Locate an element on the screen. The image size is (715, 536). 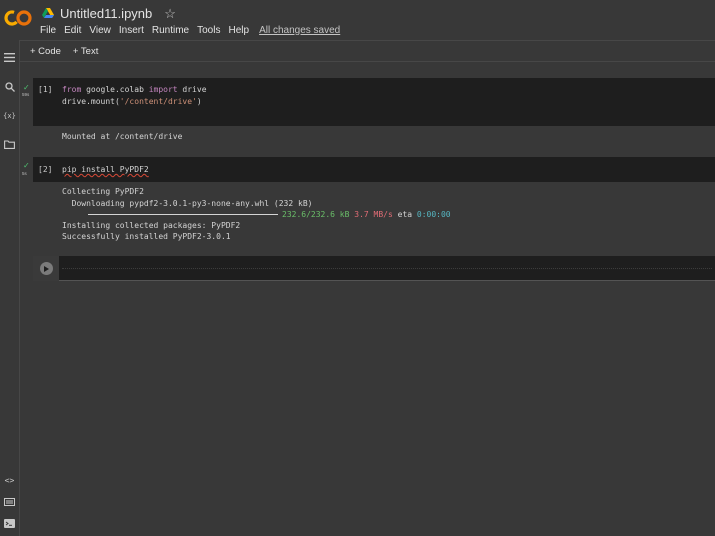
menu-tools: Tools is located at coordinates (208, 30).